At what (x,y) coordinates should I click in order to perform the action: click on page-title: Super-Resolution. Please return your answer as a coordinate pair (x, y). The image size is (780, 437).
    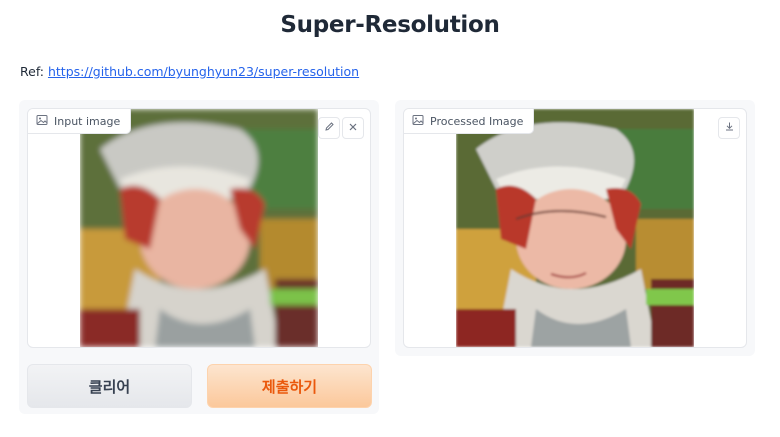
    Looking at the image, I should click on (390, 25).